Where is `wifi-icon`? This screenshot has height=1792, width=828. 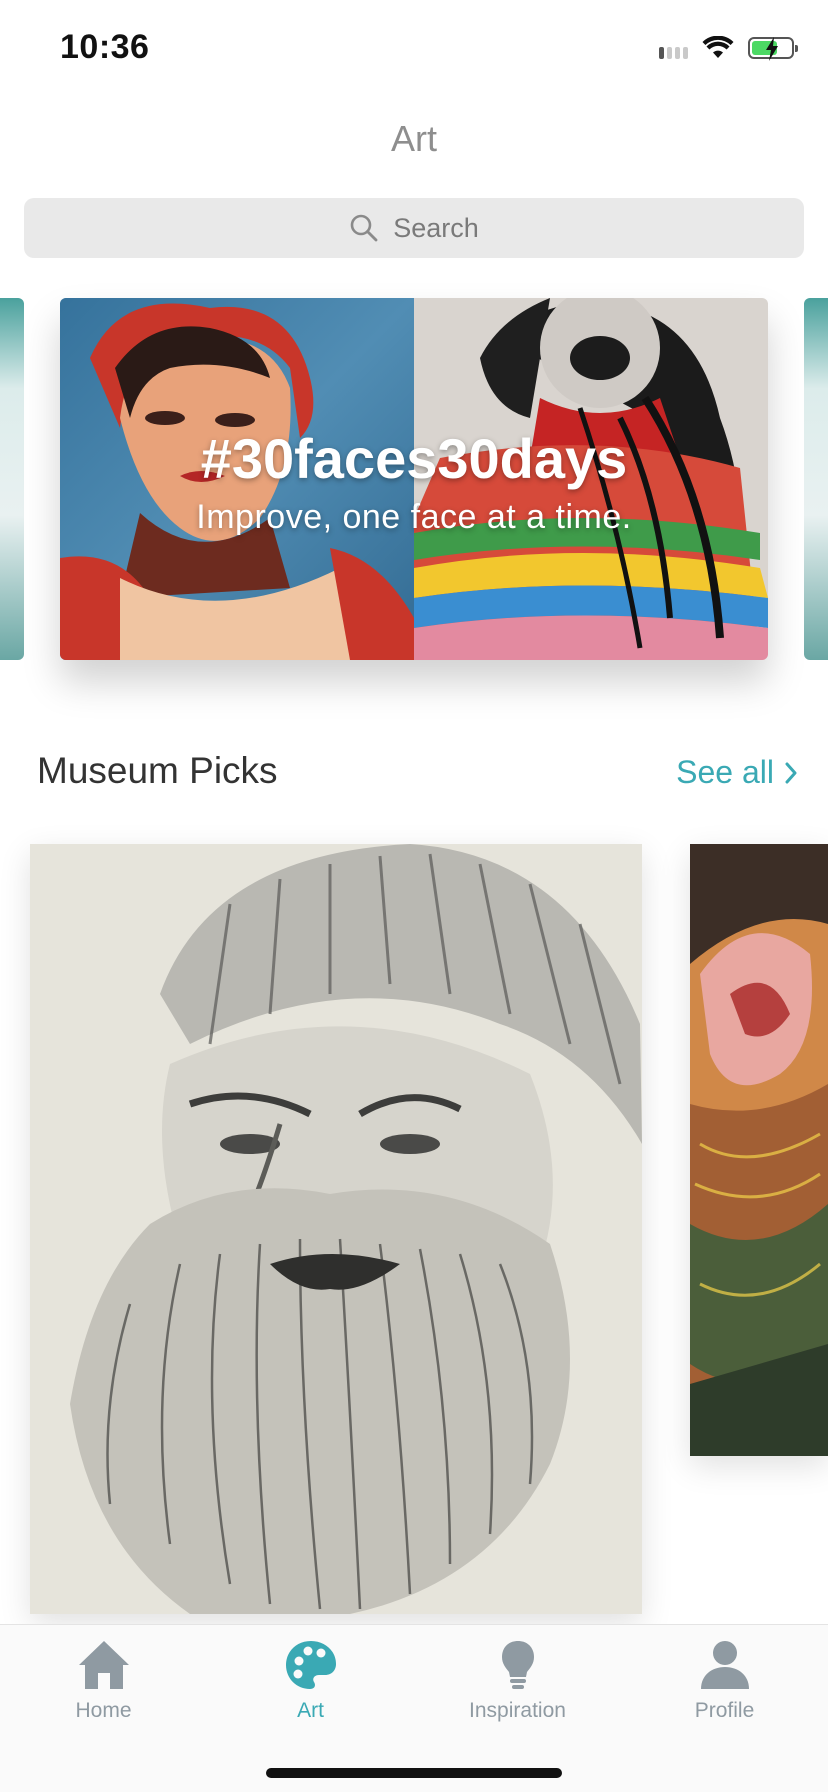 wifi-icon is located at coordinates (718, 47).